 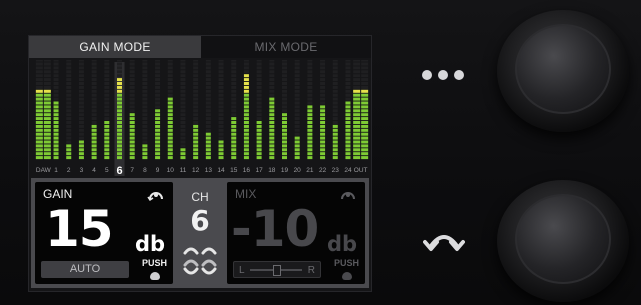 I want to click on top-rotary-knob, so click(x=563, y=71).